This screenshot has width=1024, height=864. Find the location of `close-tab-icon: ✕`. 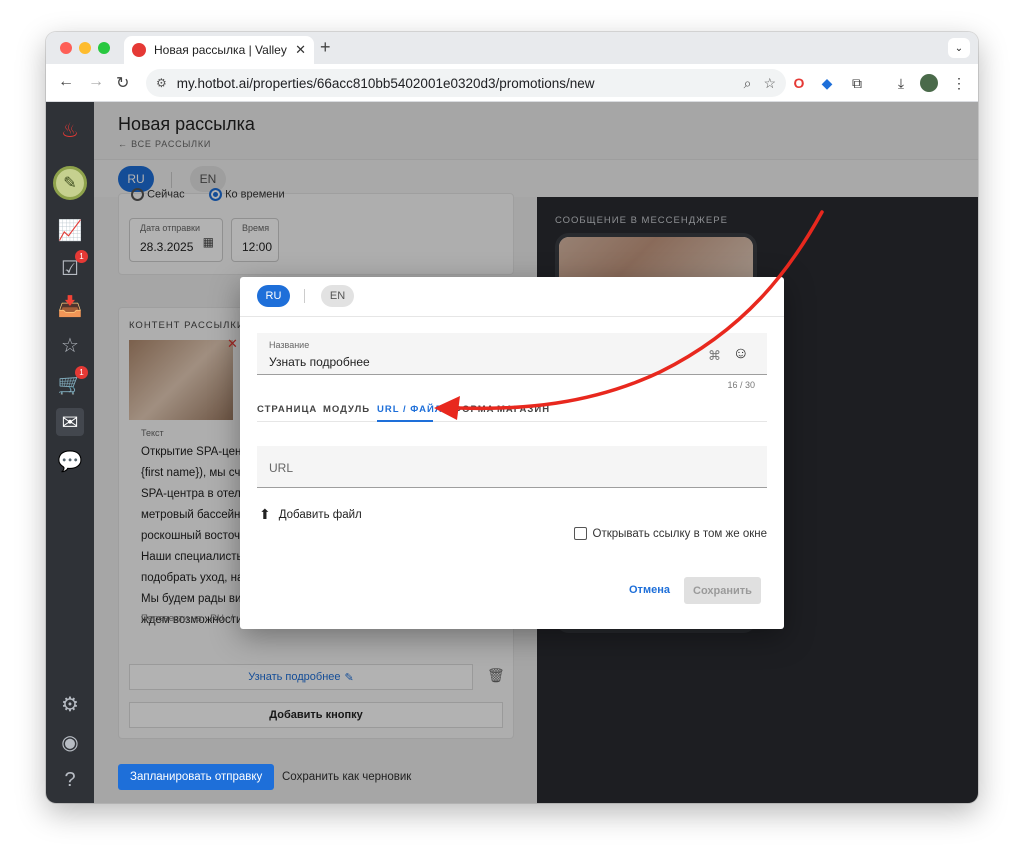

close-tab-icon: ✕ is located at coordinates (300, 50).